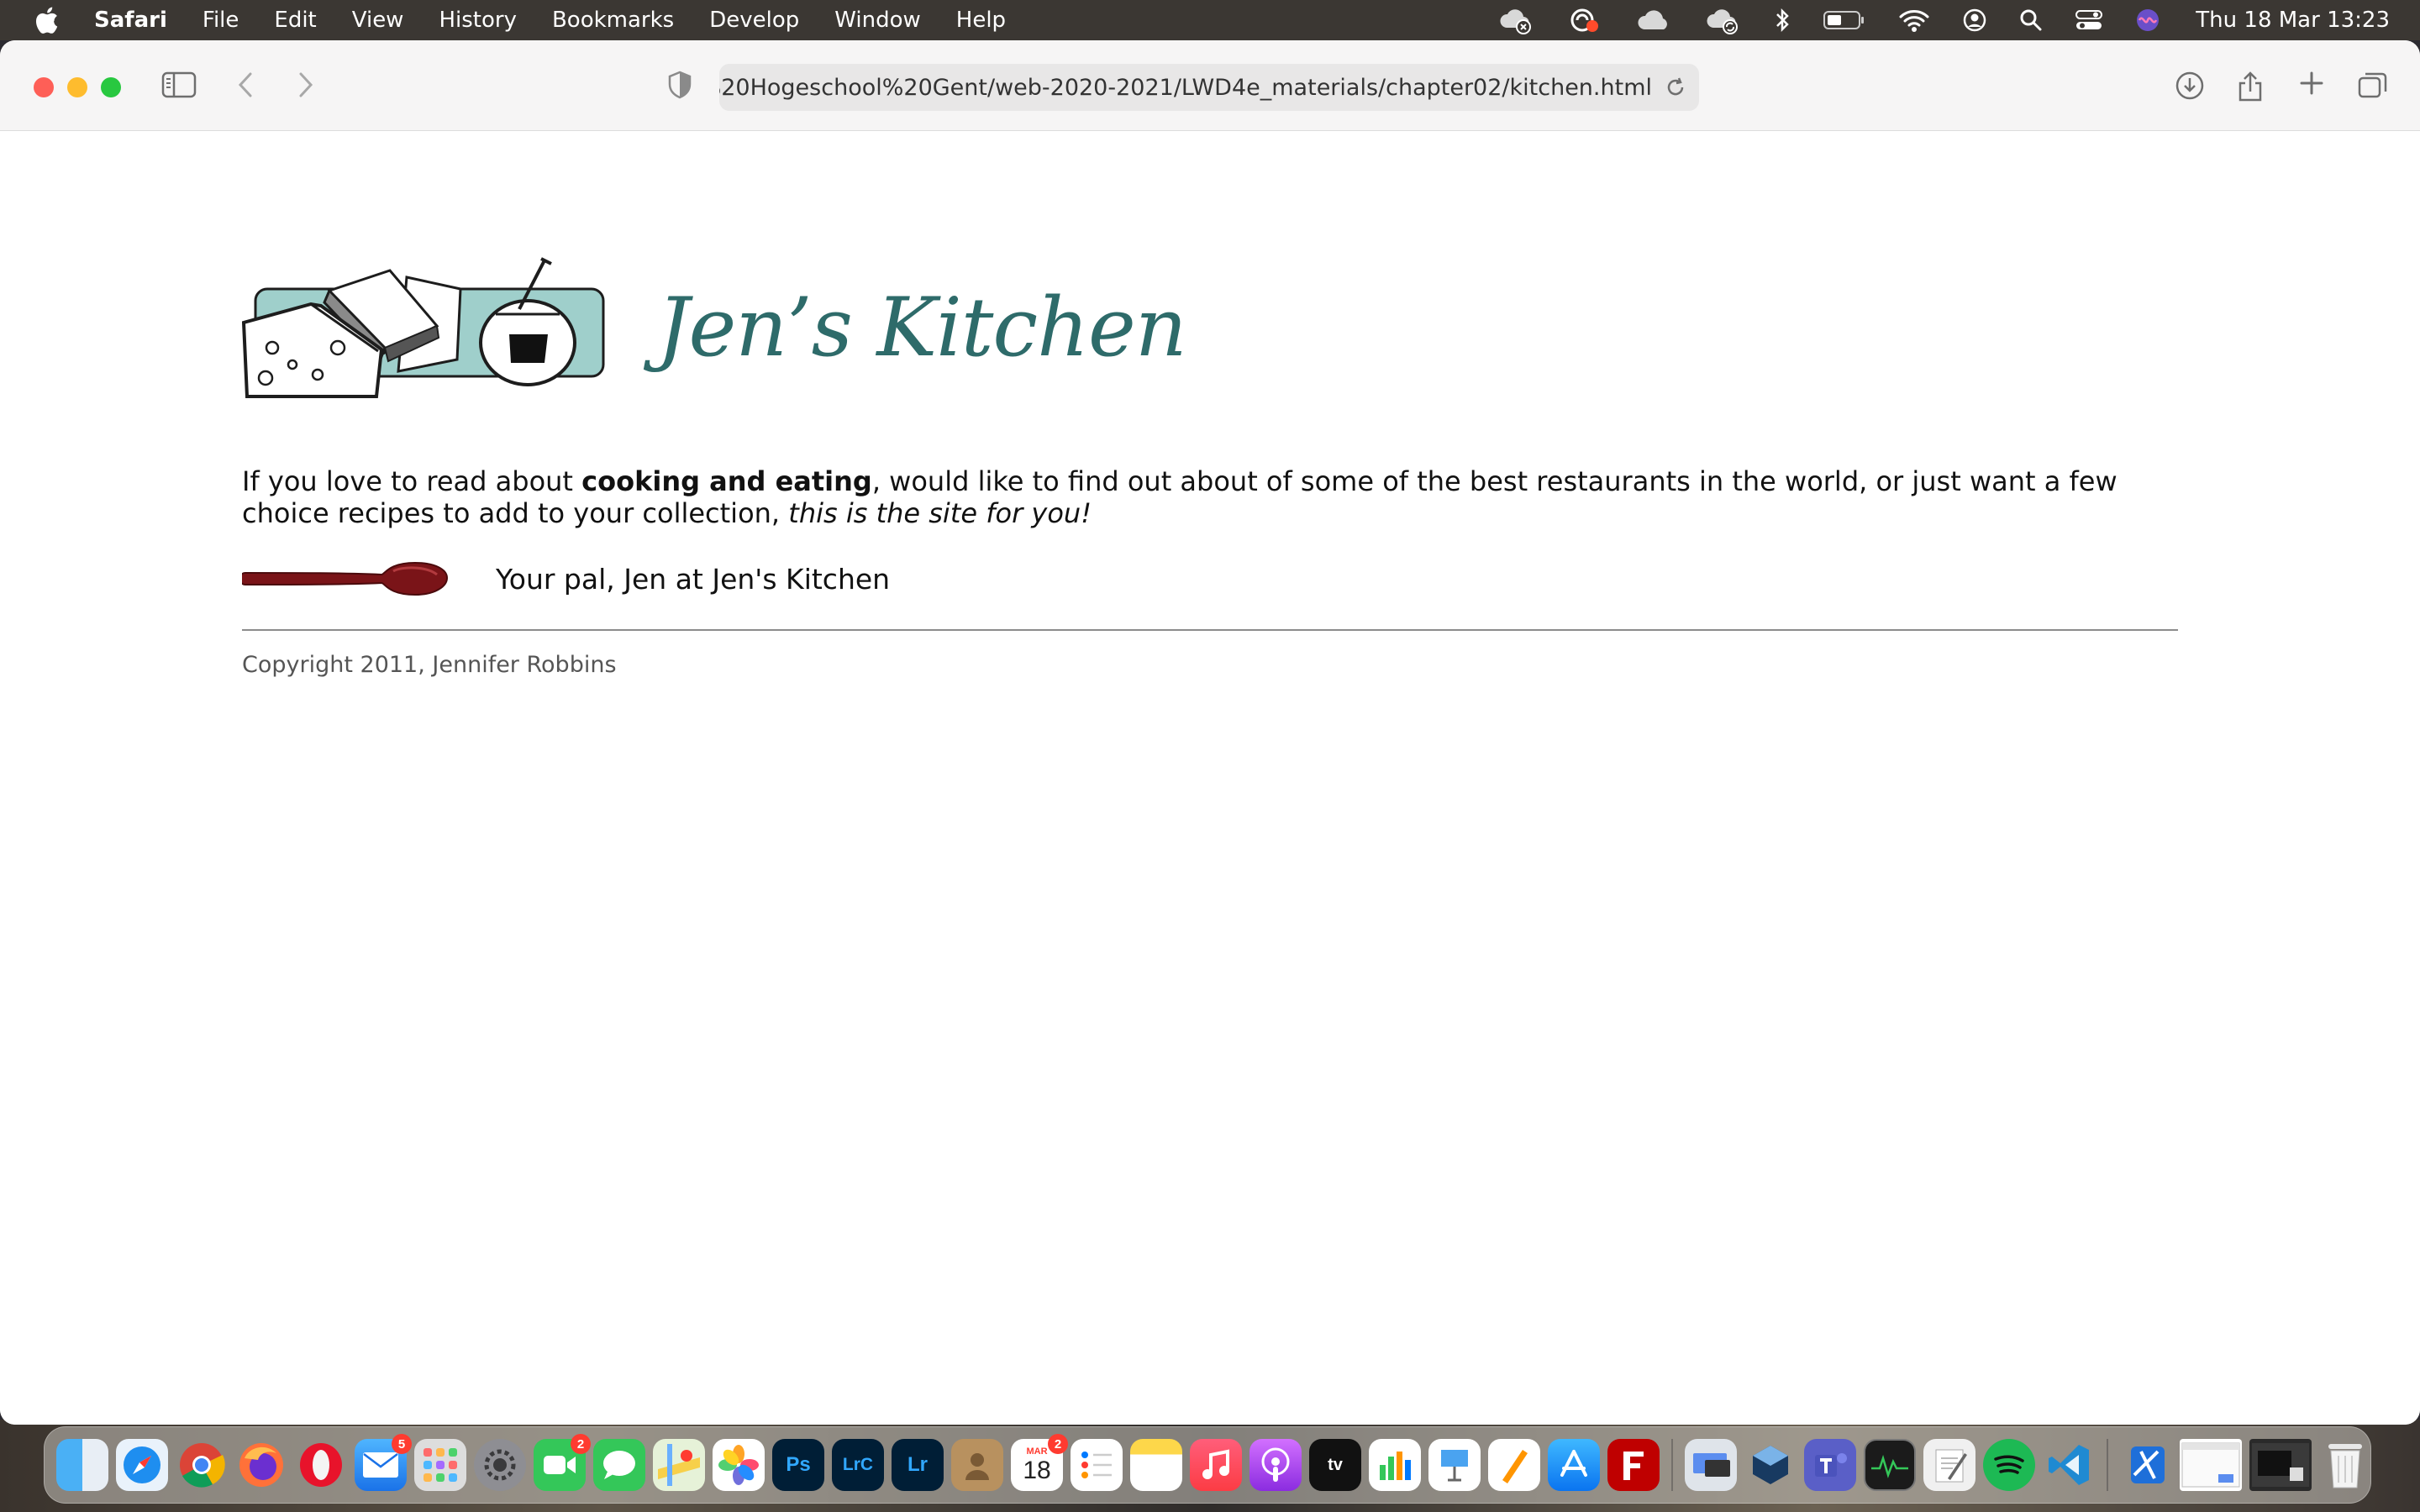  What do you see at coordinates (940, 513) in the screenshot?
I see `intro-emphasis-italic: this is the site for you!` at bounding box center [940, 513].